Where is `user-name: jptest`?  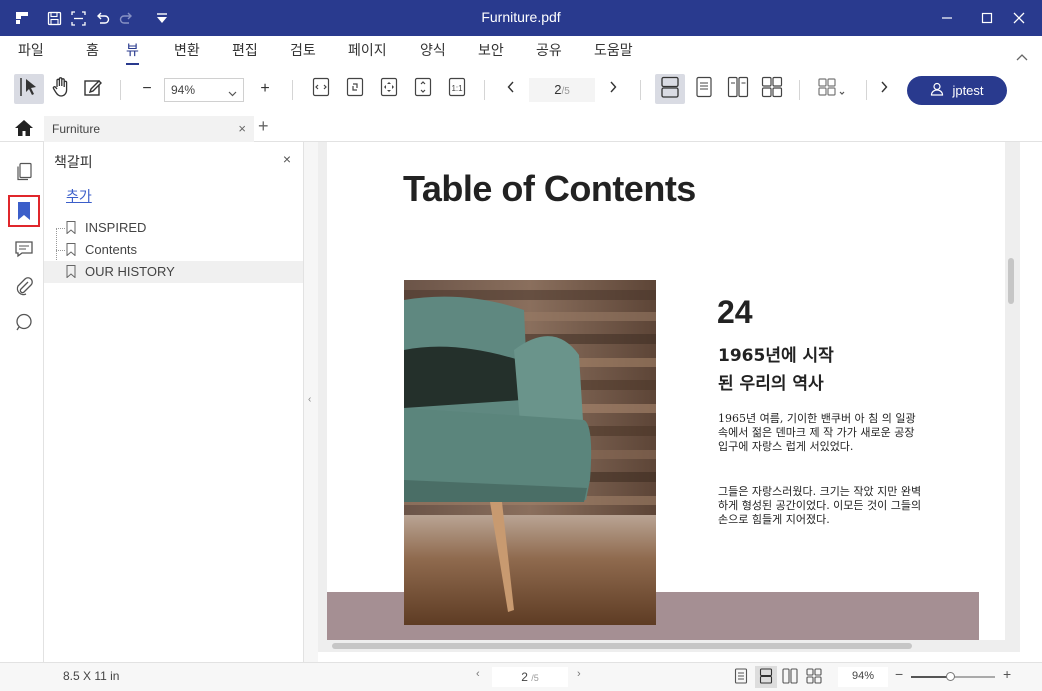
user-name: jptest is located at coordinates (968, 90).